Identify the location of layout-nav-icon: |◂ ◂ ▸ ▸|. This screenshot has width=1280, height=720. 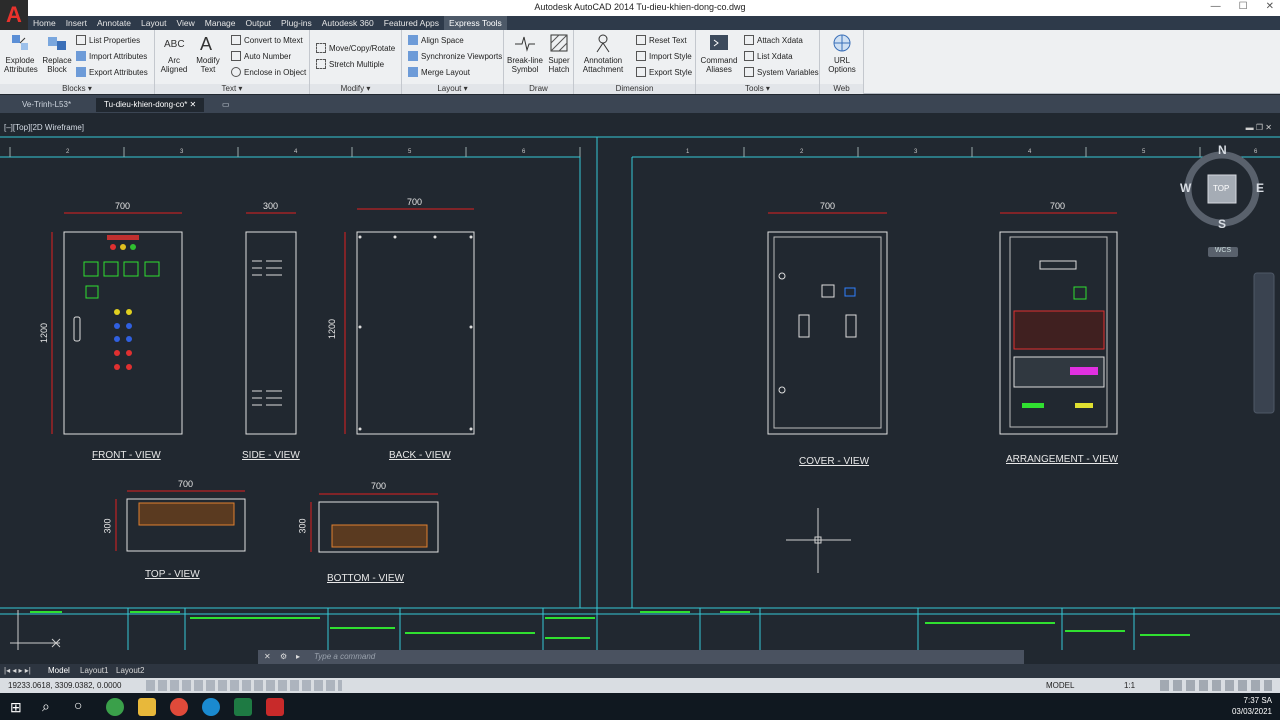
(17, 670).